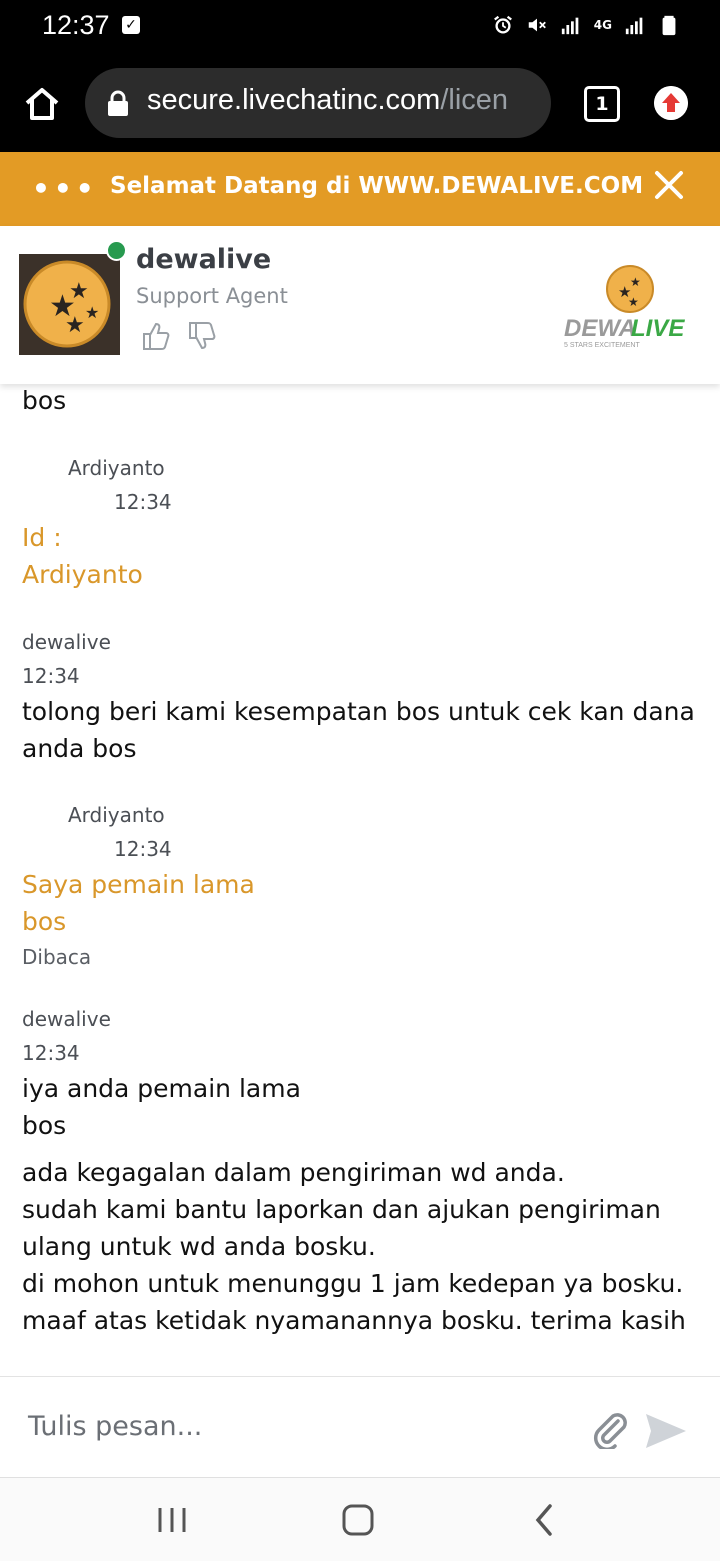 The width and height of the screenshot is (720, 1561). What do you see at coordinates (42, 537) in the screenshot?
I see `message-line: Id :` at bounding box center [42, 537].